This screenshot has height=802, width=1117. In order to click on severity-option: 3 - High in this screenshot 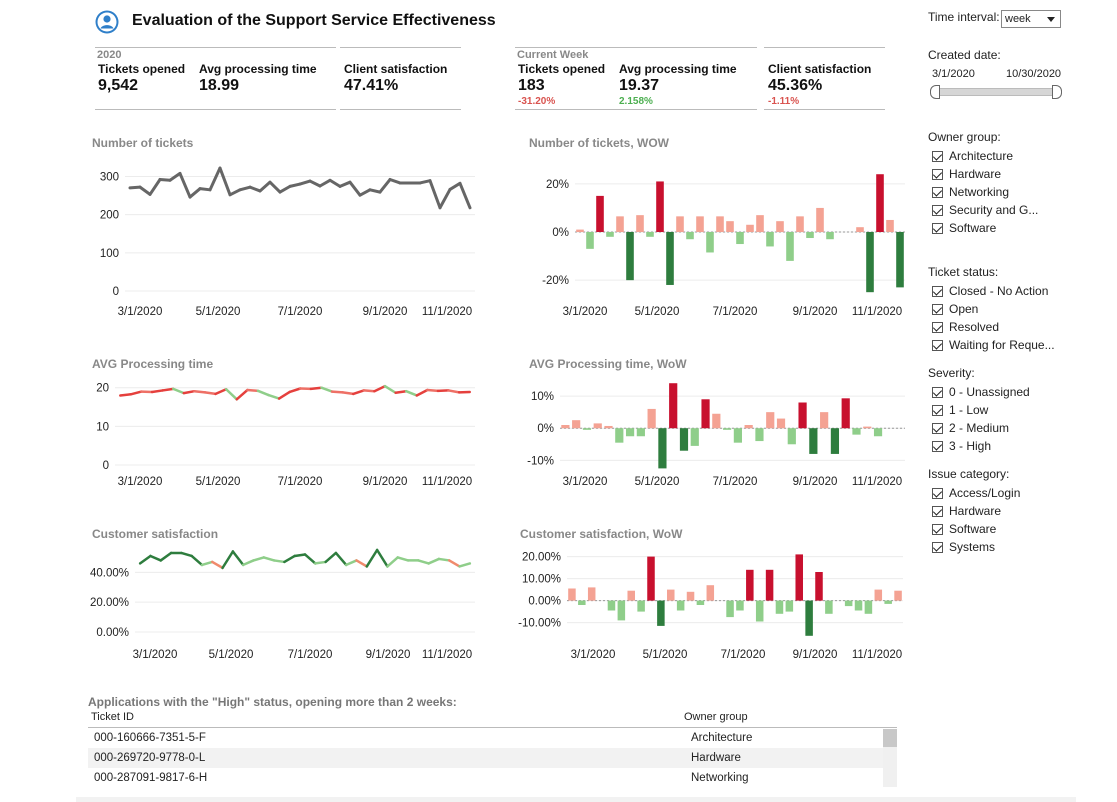, I will do `click(961, 446)`.